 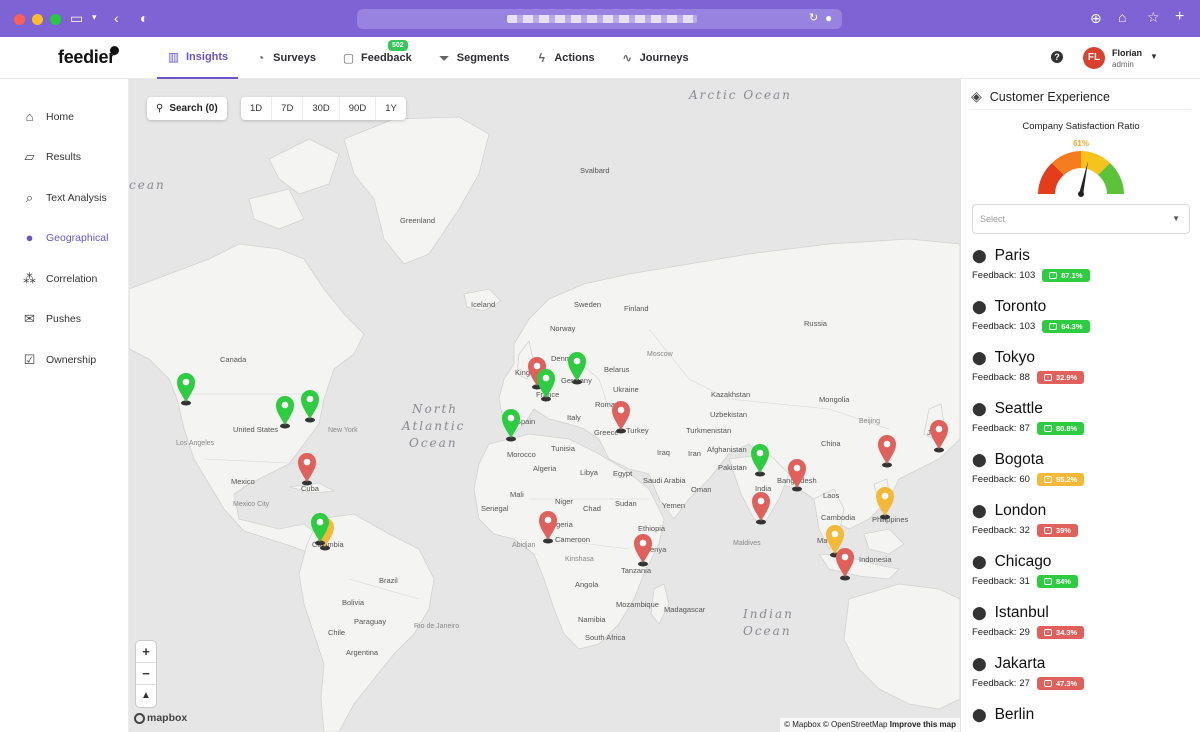 I want to click on home-browser-icon: ⌂, so click(x=1122, y=17).